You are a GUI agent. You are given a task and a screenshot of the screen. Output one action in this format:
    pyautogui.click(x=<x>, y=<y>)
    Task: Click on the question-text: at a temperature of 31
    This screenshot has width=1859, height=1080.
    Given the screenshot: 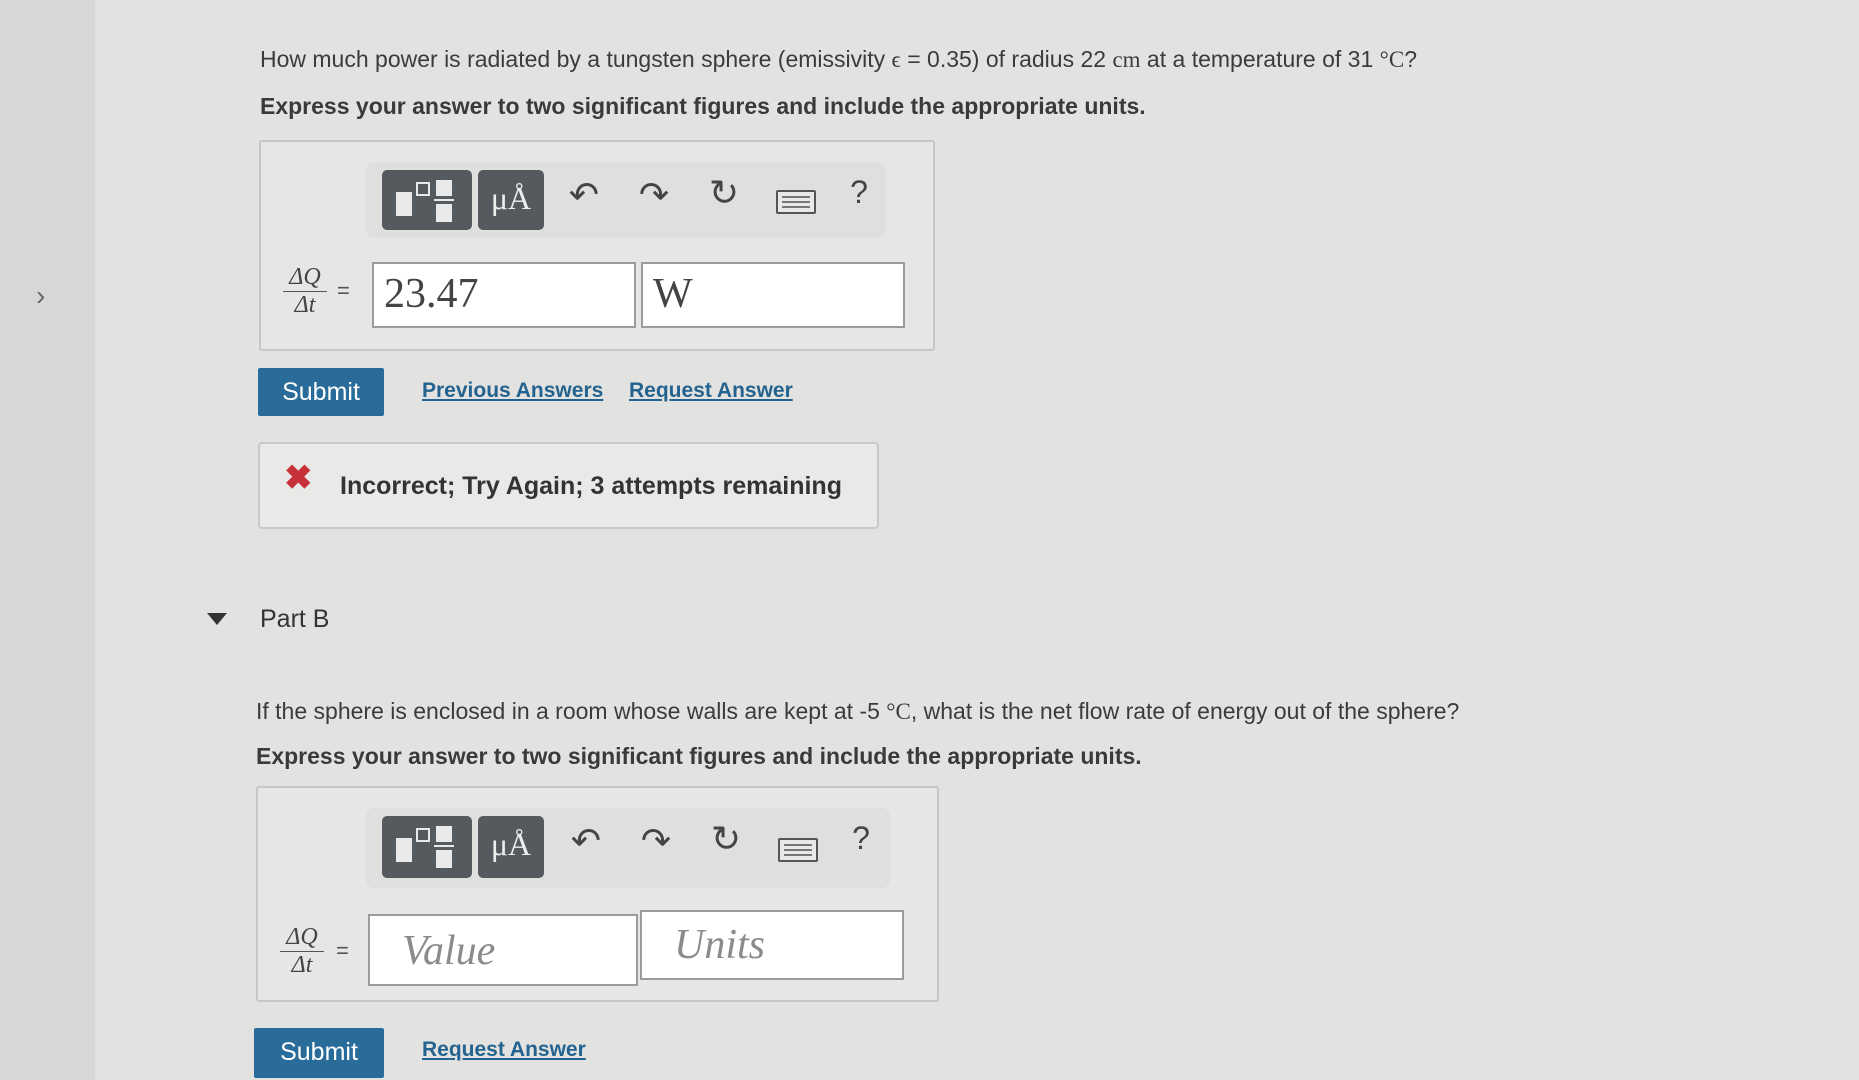 What is the action you would take?
    pyautogui.click(x=1260, y=59)
    